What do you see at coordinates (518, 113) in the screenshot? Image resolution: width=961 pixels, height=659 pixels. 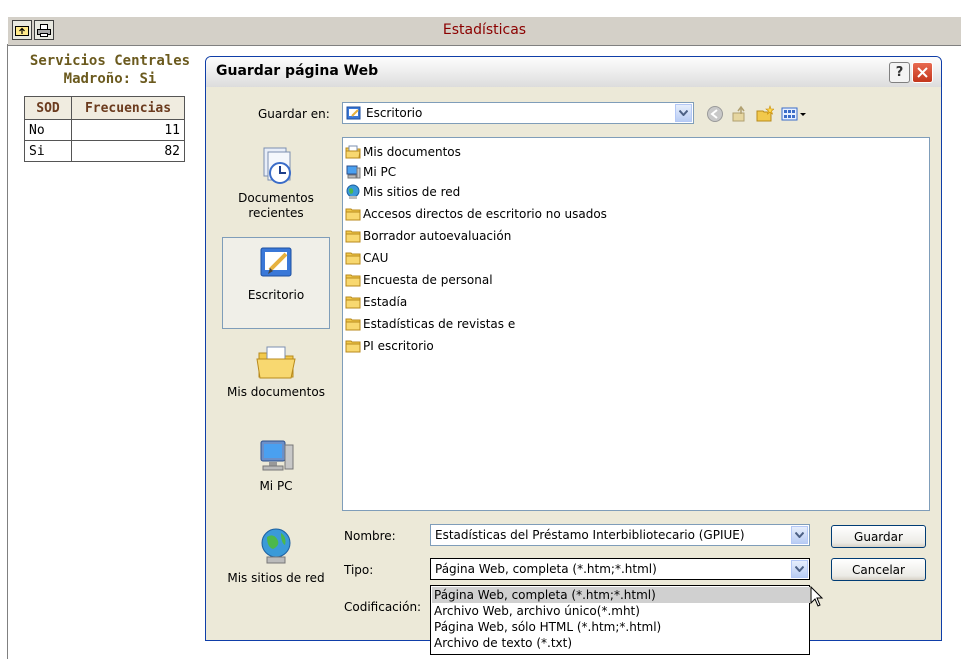 I see `save-in-dropdown: Escritorio` at bounding box center [518, 113].